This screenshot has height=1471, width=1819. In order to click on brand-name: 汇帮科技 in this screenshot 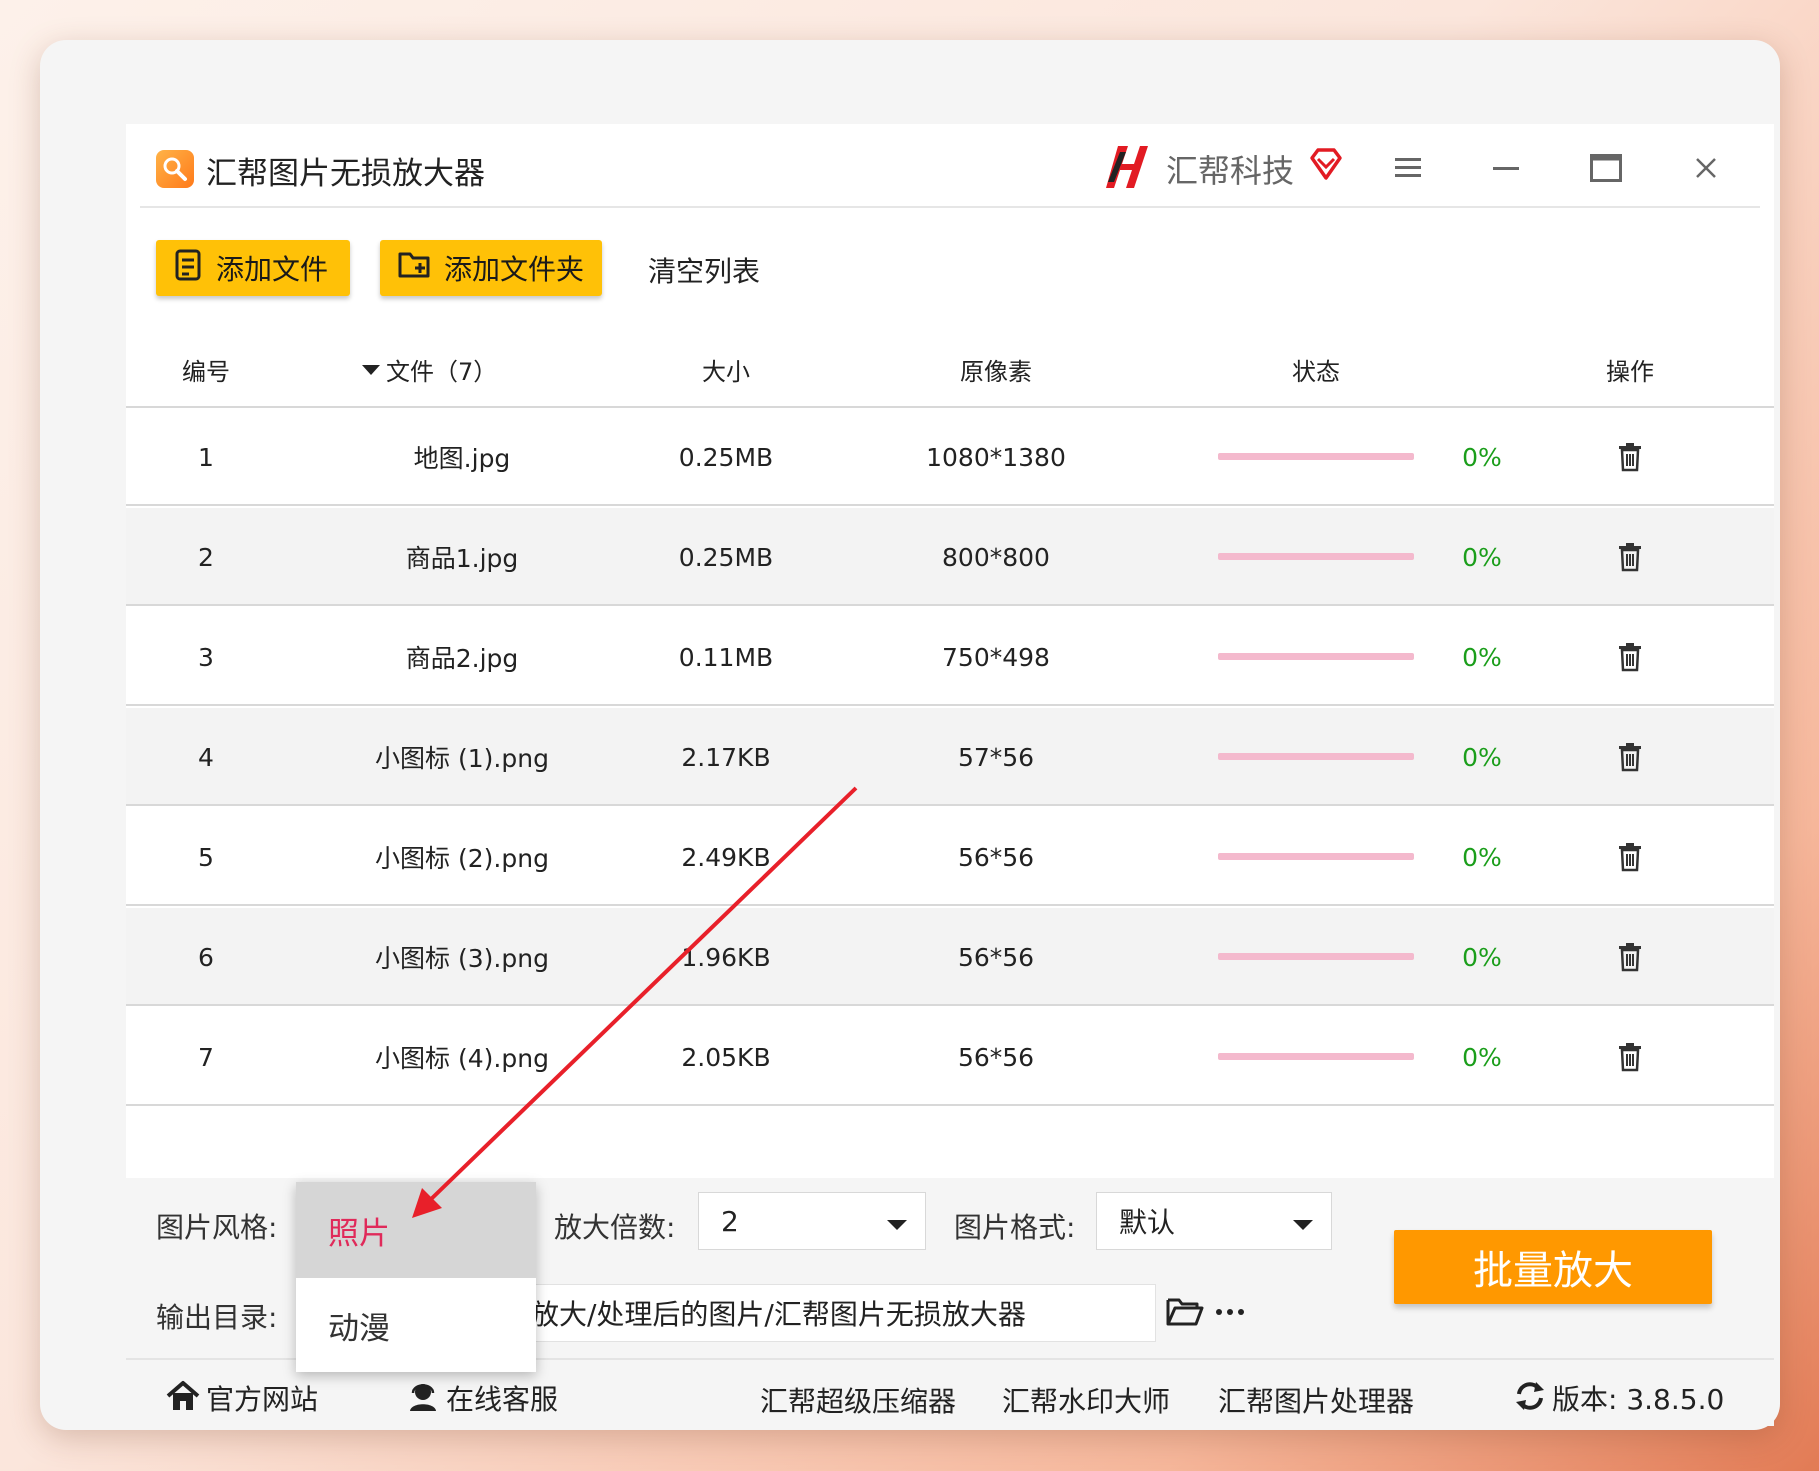, I will do `click(1230, 171)`.